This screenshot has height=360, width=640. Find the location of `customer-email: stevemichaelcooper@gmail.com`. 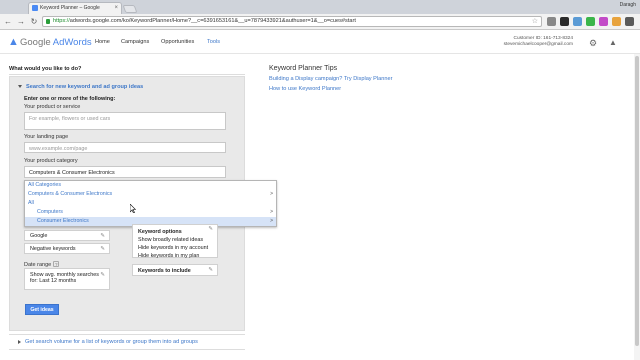

customer-email: stevemichaelcooper@gmail.com is located at coordinates (538, 44).